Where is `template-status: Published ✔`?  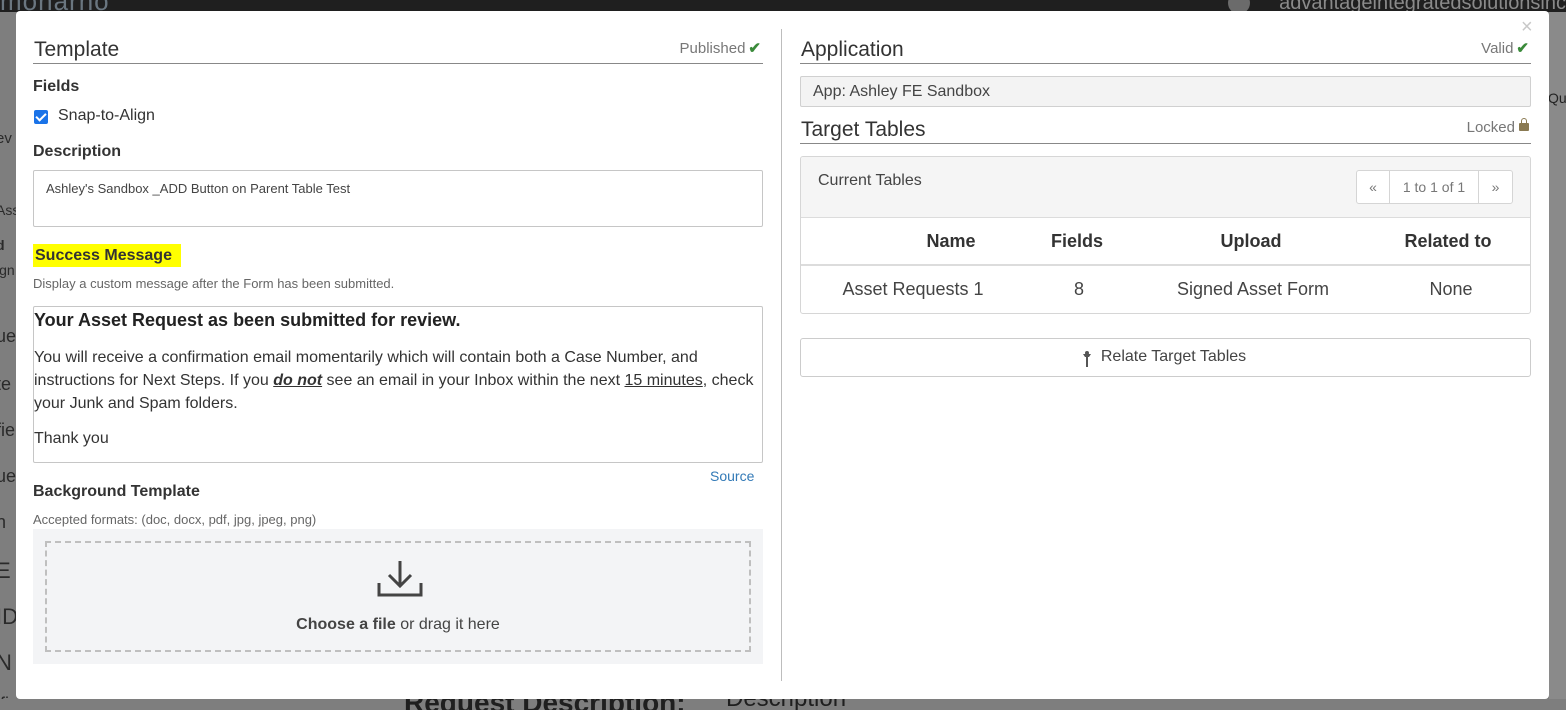 template-status: Published ✔ is located at coordinates (720, 48).